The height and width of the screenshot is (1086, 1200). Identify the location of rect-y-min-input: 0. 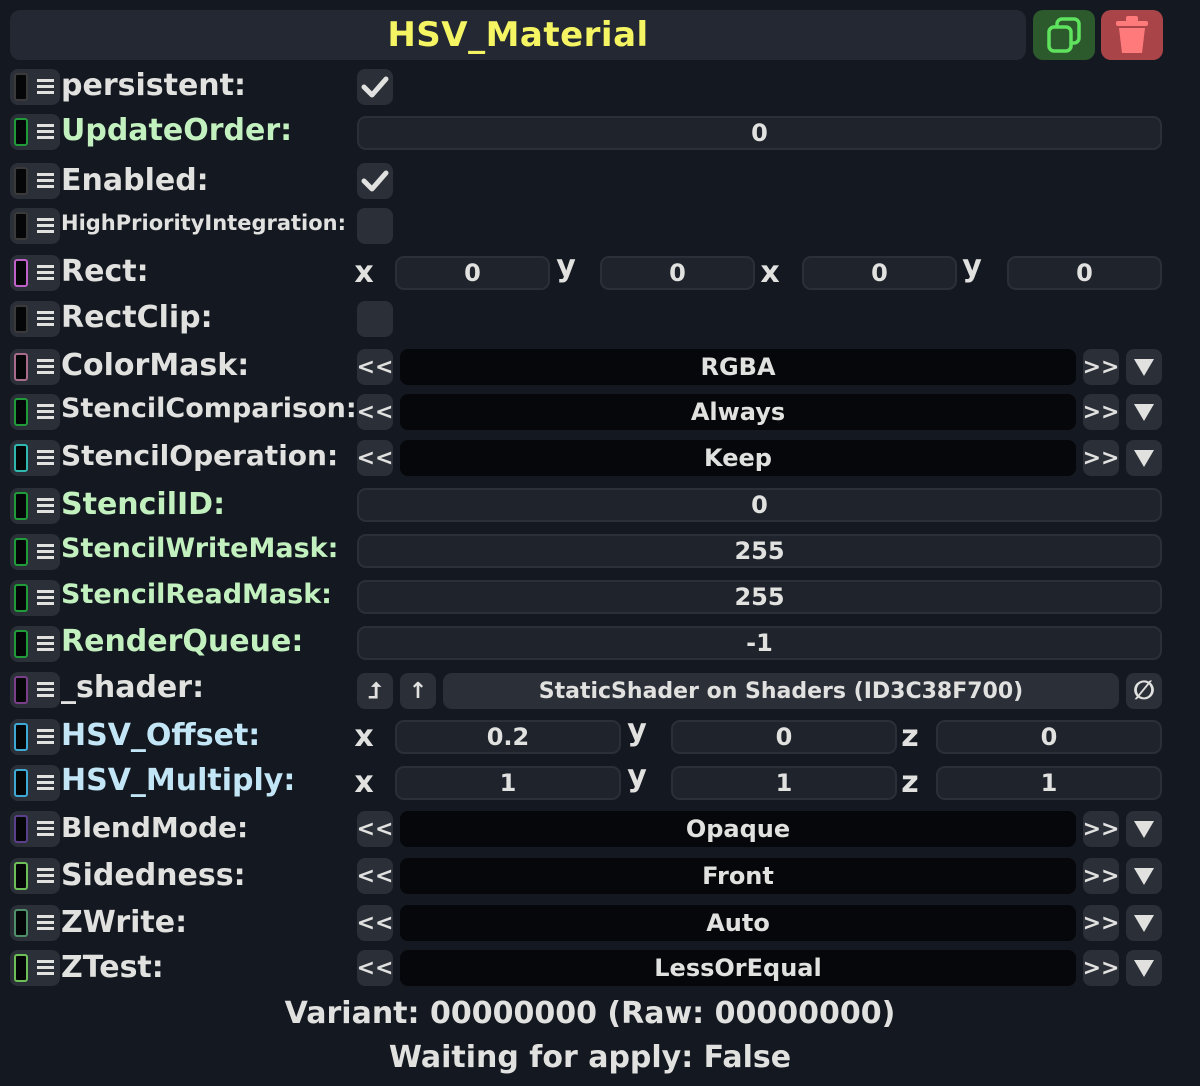
(677, 273).